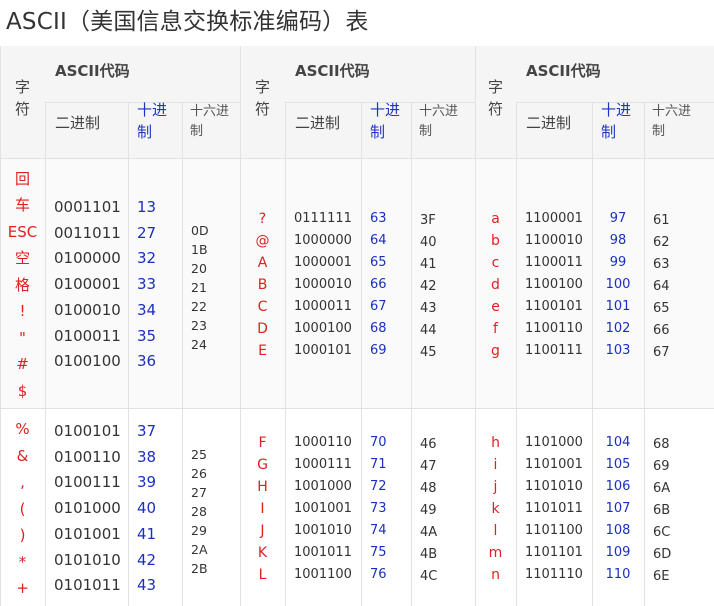  Describe the element at coordinates (199, 511) in the screenshot. I see `hex-list: 25 26 27 28 29 2A 2B` at that location.